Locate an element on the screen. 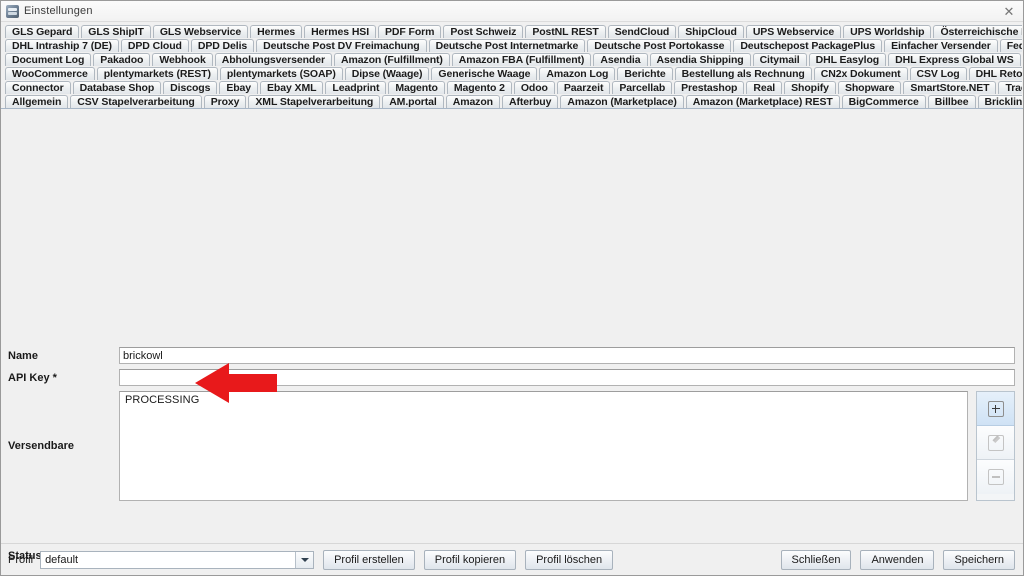 The height and width of the screenshot is (576, 1024). tab-csv-stapelverarbeitung: CSV Stapelverarbeitung is located at coordinates (136, 101).